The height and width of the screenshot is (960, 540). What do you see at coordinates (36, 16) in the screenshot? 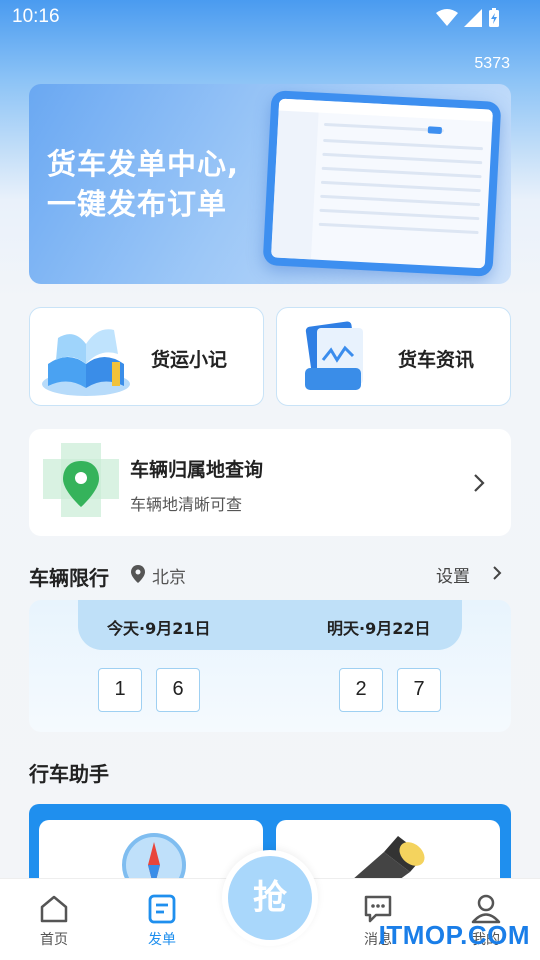
I see `status-time: 10:16` at bounding box center [36, 16].